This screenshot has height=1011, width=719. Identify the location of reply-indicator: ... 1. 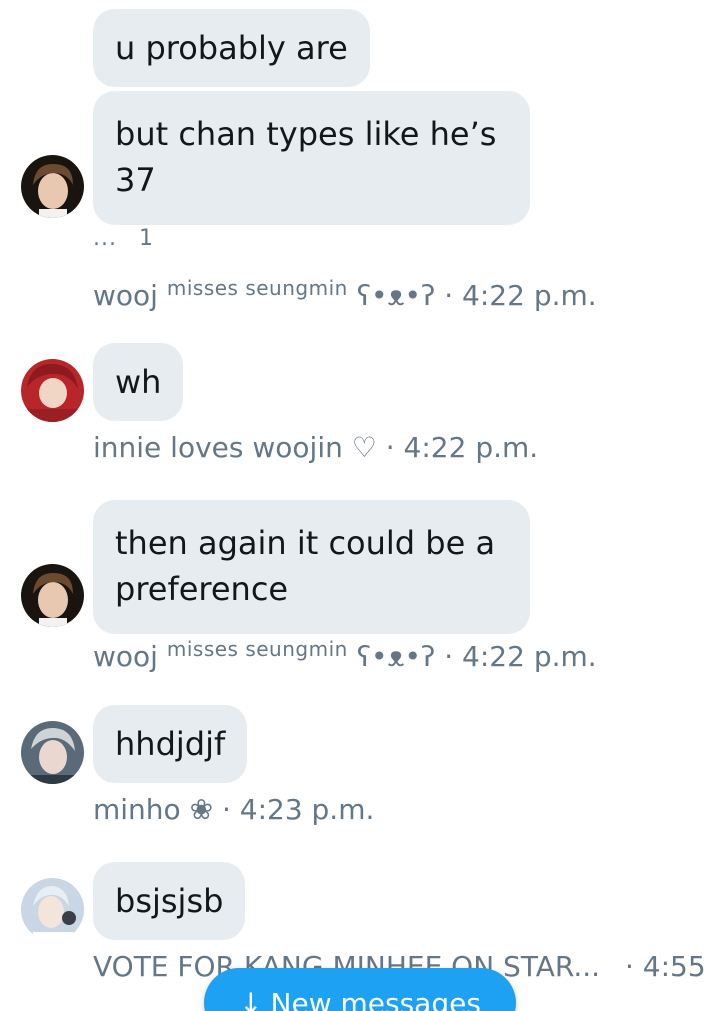
(123, 238).